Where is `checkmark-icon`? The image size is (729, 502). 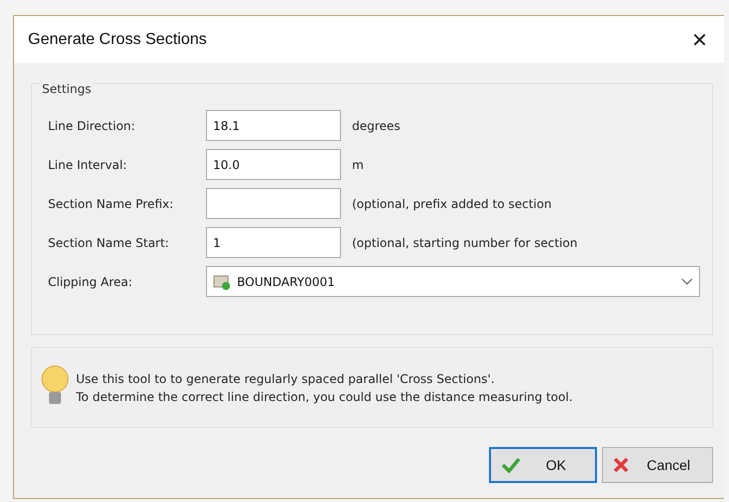
checkmark-icon is located at coordinates (511, 465).